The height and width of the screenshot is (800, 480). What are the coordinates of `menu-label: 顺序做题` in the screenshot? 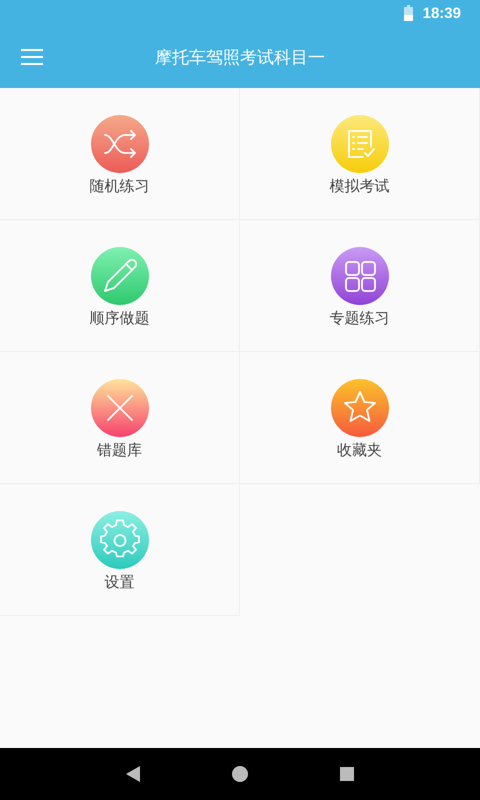 It's located at (120, 318).